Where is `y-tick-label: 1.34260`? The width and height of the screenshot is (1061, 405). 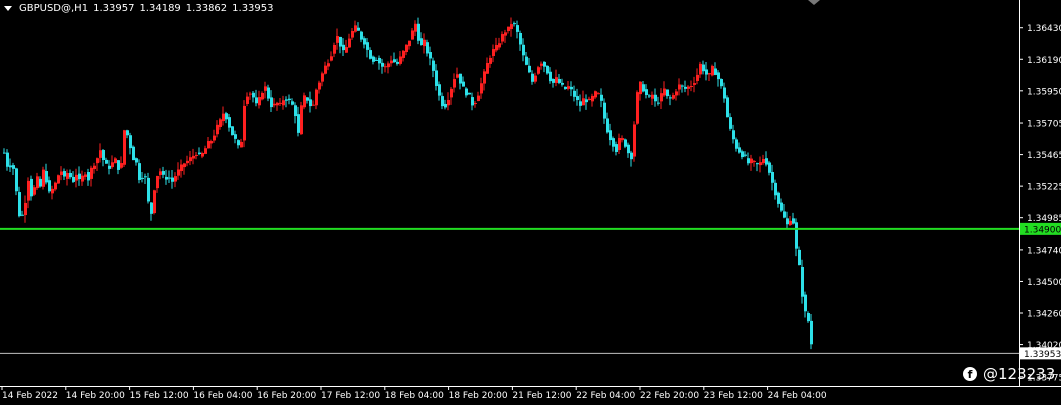
y-tick-label: 1.34260 is located at coordinates (1044, 315).